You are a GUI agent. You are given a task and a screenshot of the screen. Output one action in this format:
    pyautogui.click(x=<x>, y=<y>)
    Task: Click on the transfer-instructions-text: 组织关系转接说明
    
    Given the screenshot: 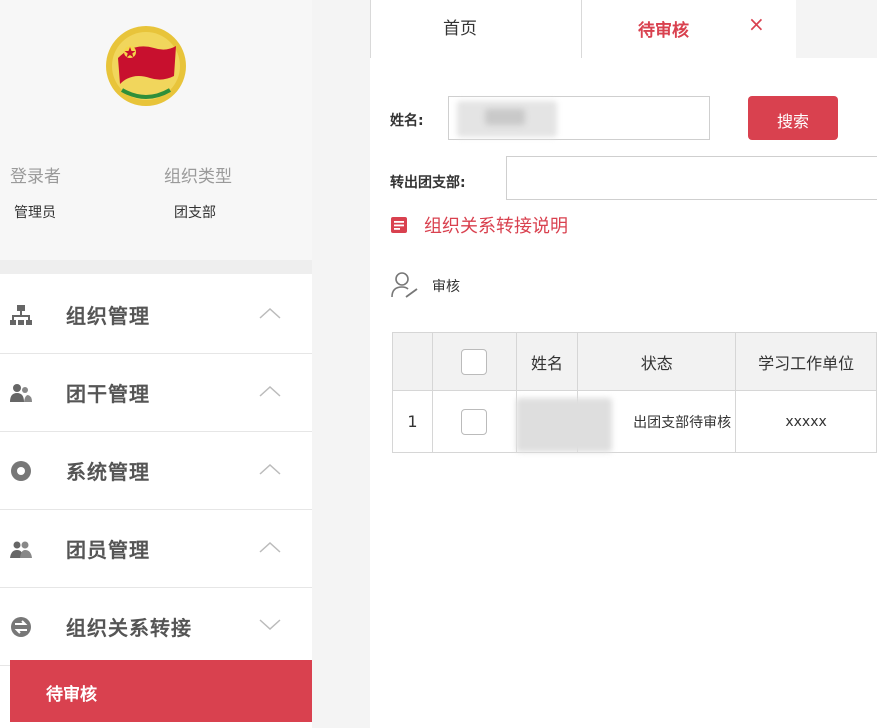 What is the action you would take?
    pyautogui.click(x=496, y=226)
    